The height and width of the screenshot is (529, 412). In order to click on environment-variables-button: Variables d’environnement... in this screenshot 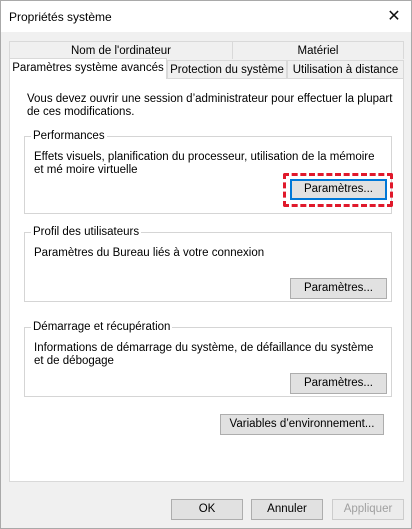, I will do `click(302, 424)`.